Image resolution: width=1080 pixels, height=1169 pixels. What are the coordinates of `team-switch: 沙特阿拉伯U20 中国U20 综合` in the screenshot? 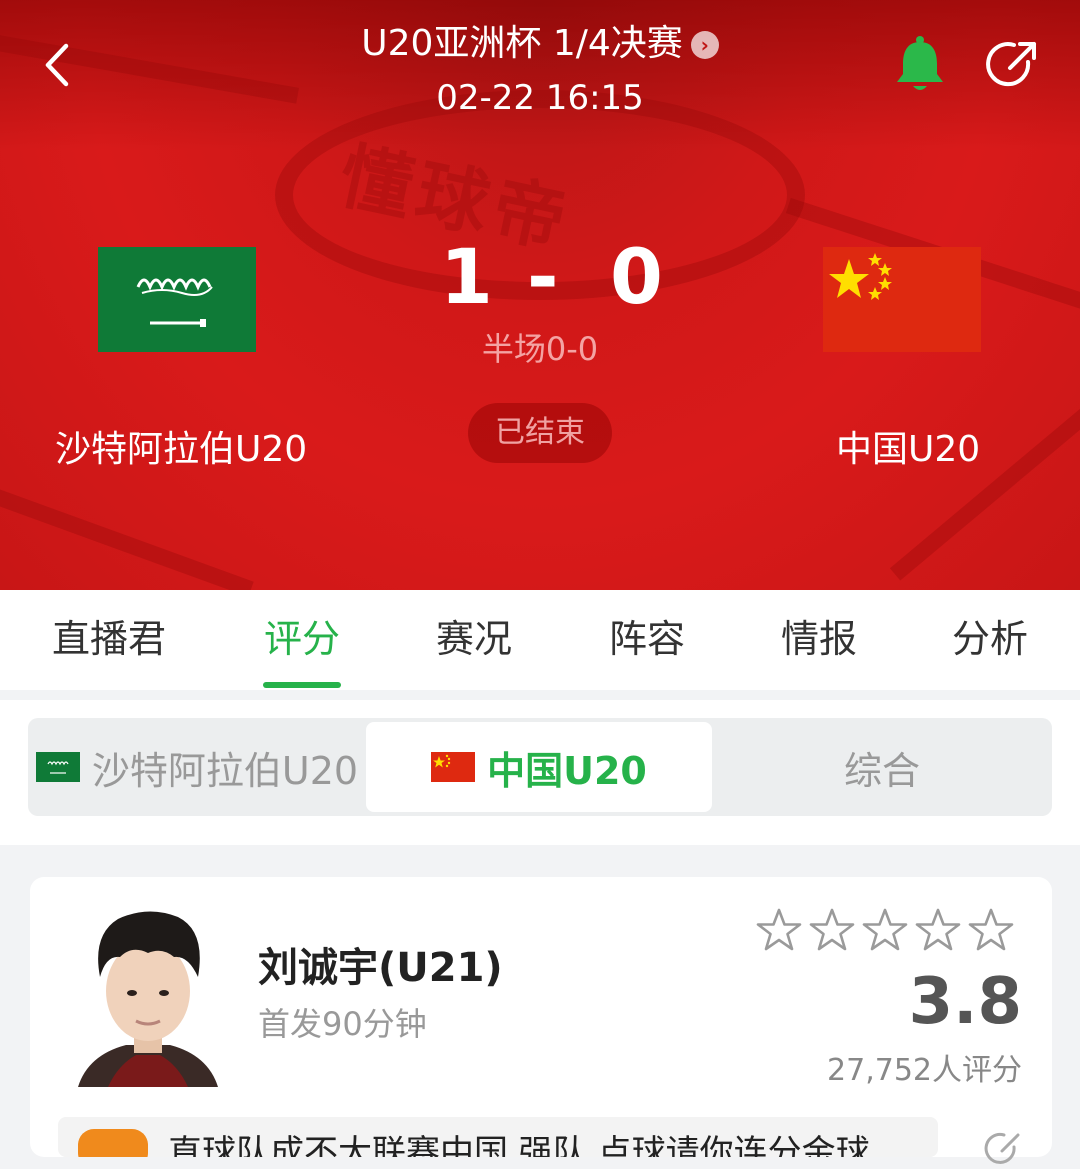 It's located at (540, 767).